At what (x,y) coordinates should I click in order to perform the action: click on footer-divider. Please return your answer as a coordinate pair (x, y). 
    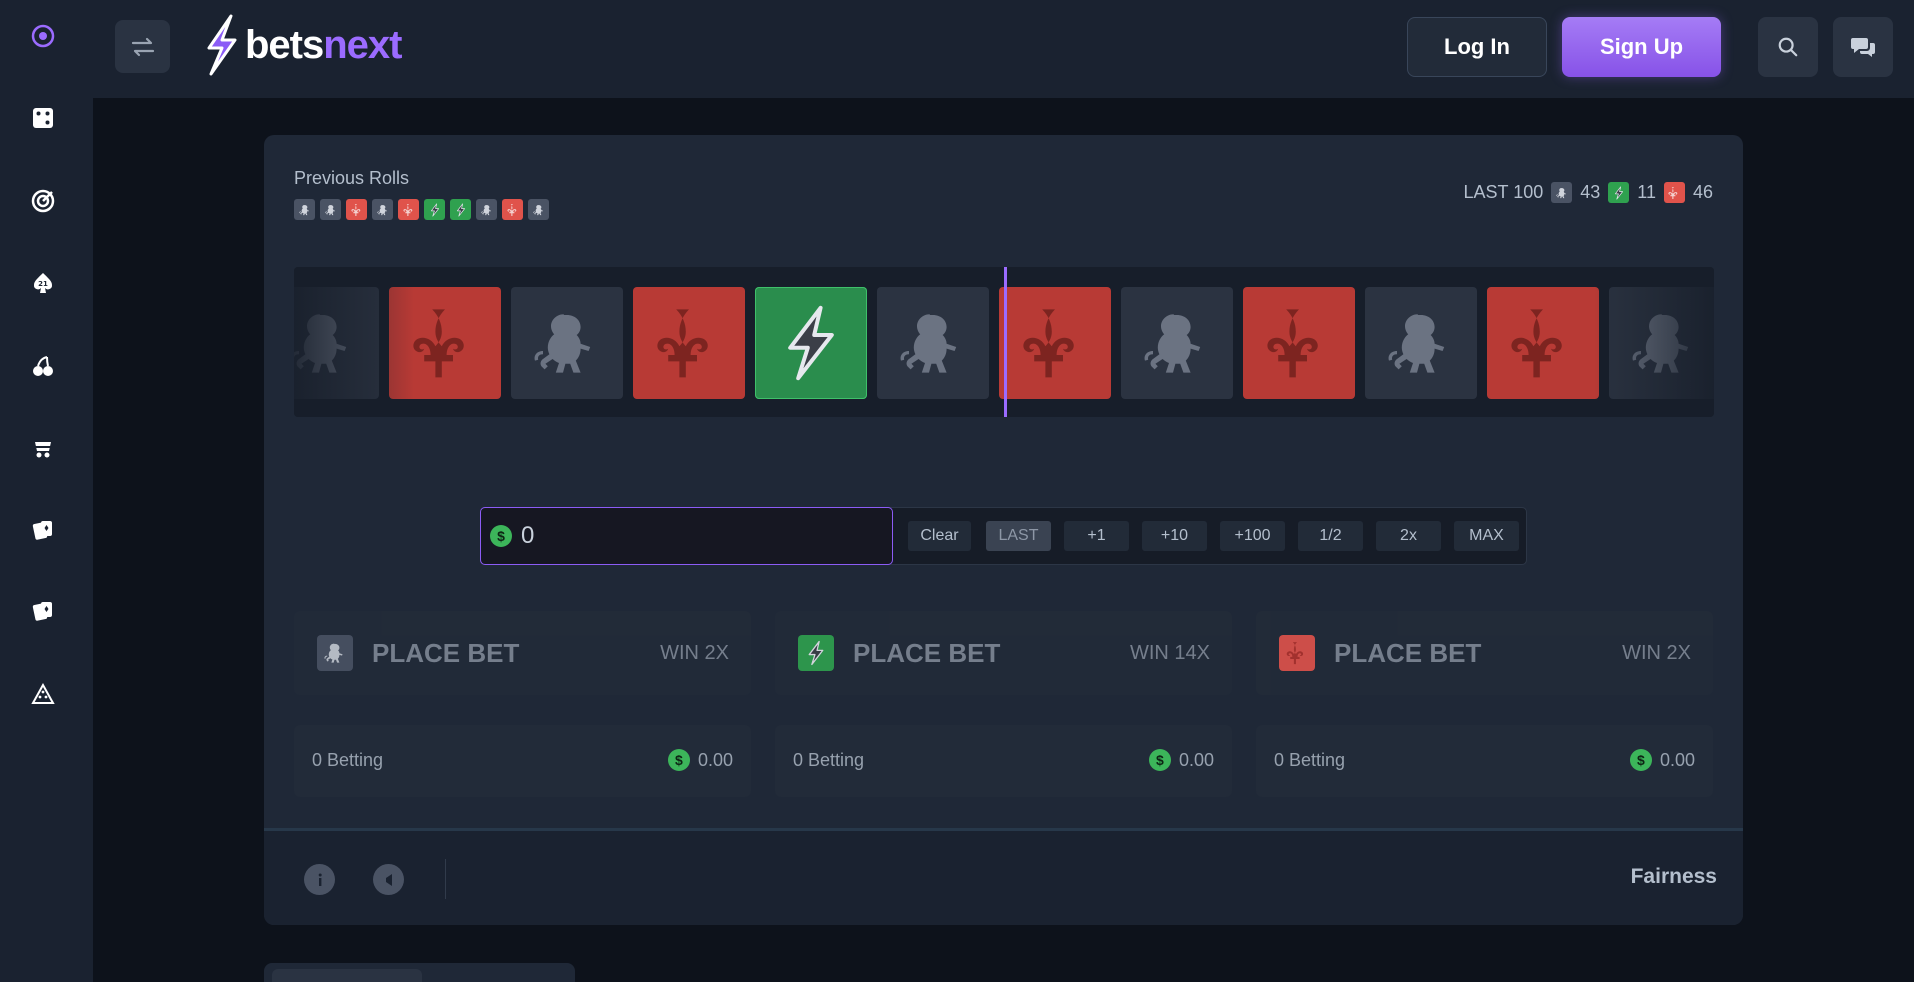
    Looking at the image, I should click on (445, 879).